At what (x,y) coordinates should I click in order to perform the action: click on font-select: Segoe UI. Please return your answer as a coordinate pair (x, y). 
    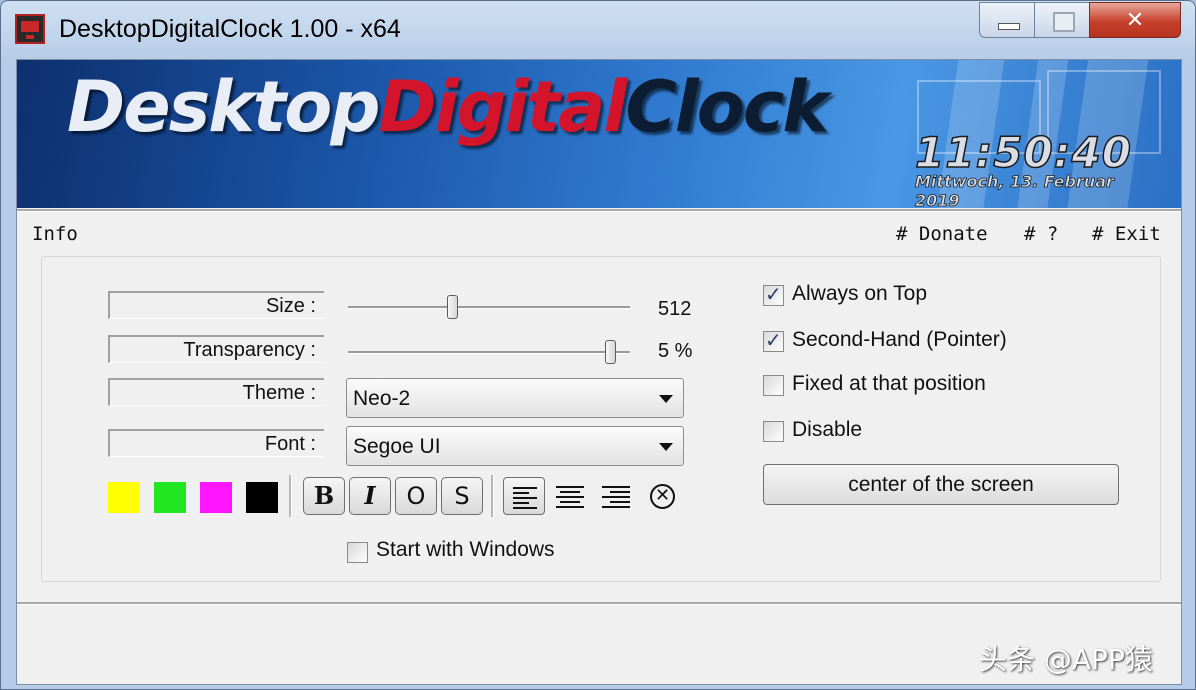
    Looking at the image, I should click on (515, 446).